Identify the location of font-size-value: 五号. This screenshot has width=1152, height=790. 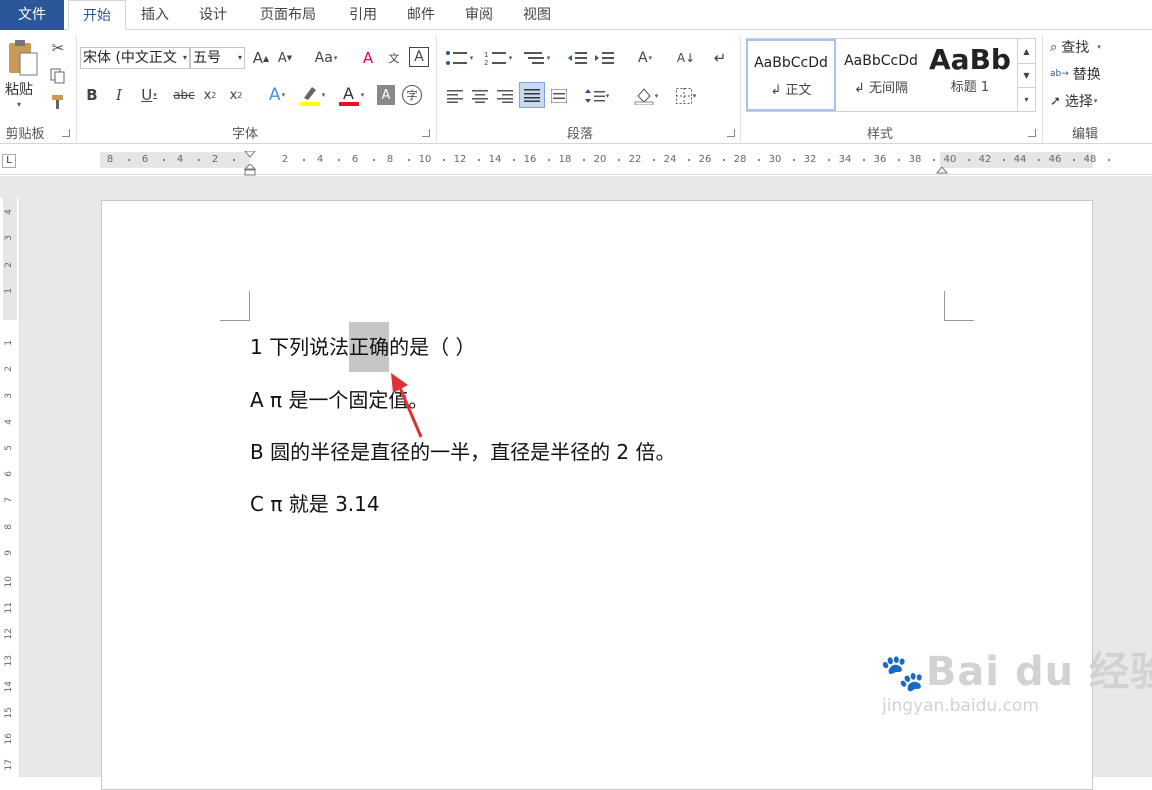
(207, 58).